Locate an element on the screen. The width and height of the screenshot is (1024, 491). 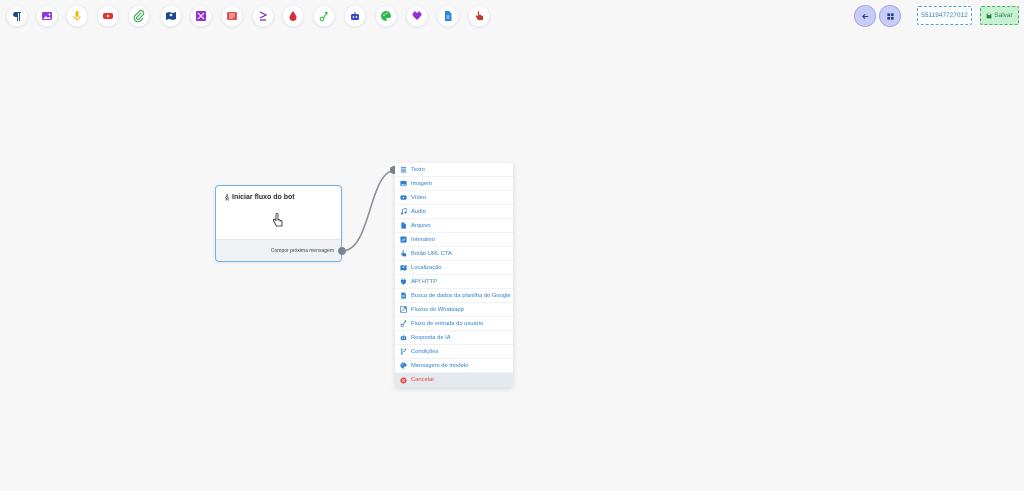
audio-button is located at coordinates (77, 16).